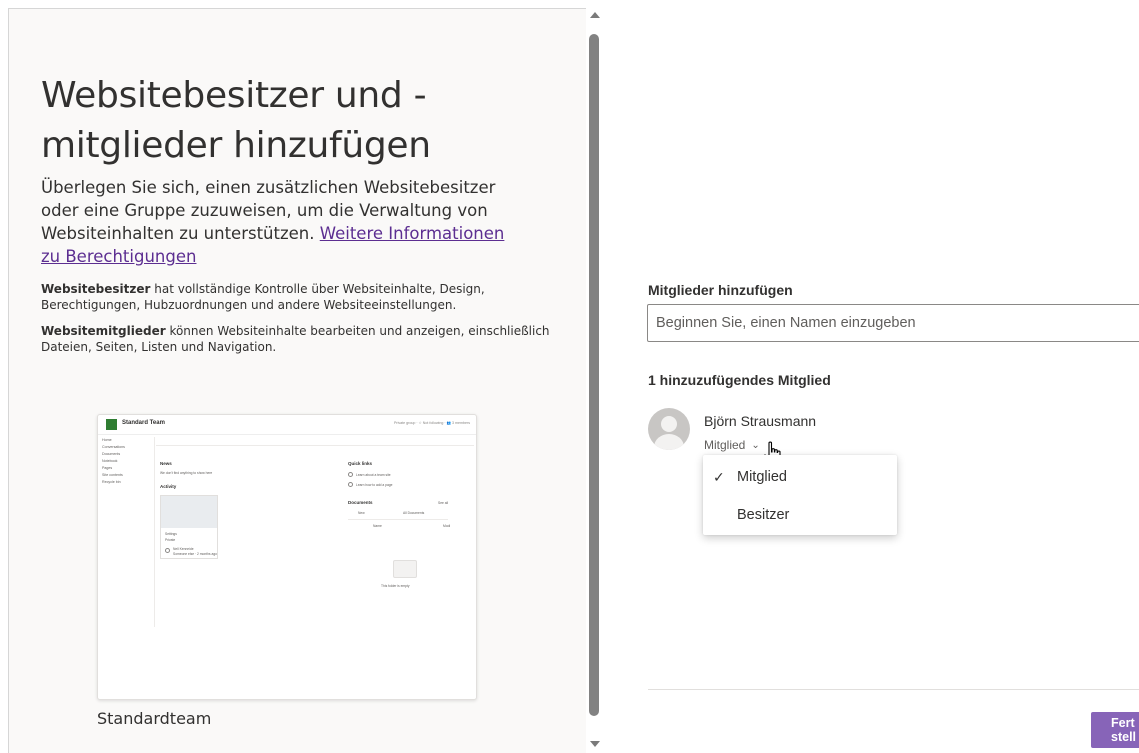 The width and height of the screenshot is (1139, 753). What do you see at coordinates (112, 475) in the screenshot?
I see `preview-nav-item: Site contents` at bounding box center [112, 475].